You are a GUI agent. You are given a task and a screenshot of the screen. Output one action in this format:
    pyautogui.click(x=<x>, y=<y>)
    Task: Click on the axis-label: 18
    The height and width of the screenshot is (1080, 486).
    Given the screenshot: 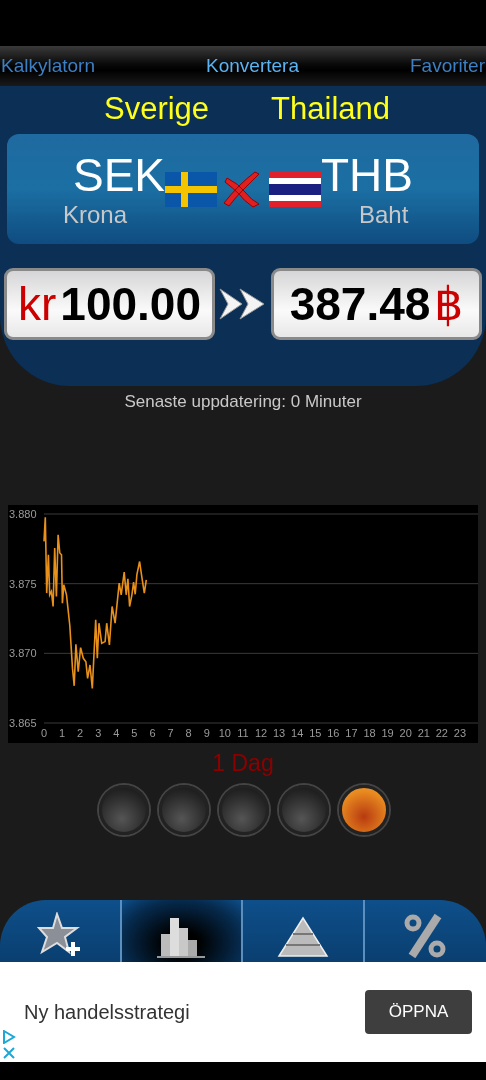 What is the action you would take?
    pyautogui.click(x=369, y=733)
    